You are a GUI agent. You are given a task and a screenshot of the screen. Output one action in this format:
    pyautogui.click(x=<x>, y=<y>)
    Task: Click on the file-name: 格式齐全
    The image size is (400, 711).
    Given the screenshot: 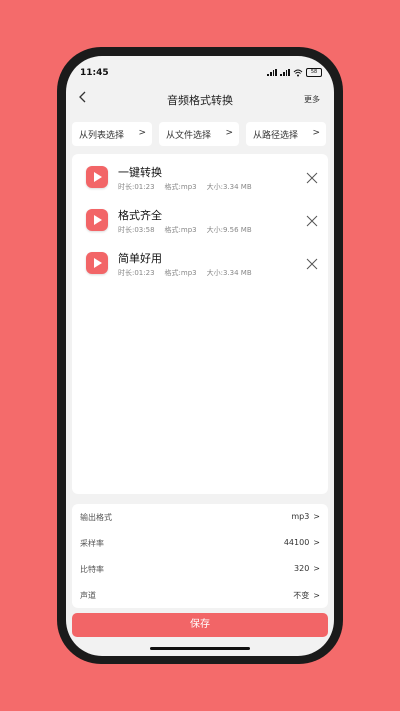 What is the action you would take?
    pyautogui.click(x=140, y=215)
    